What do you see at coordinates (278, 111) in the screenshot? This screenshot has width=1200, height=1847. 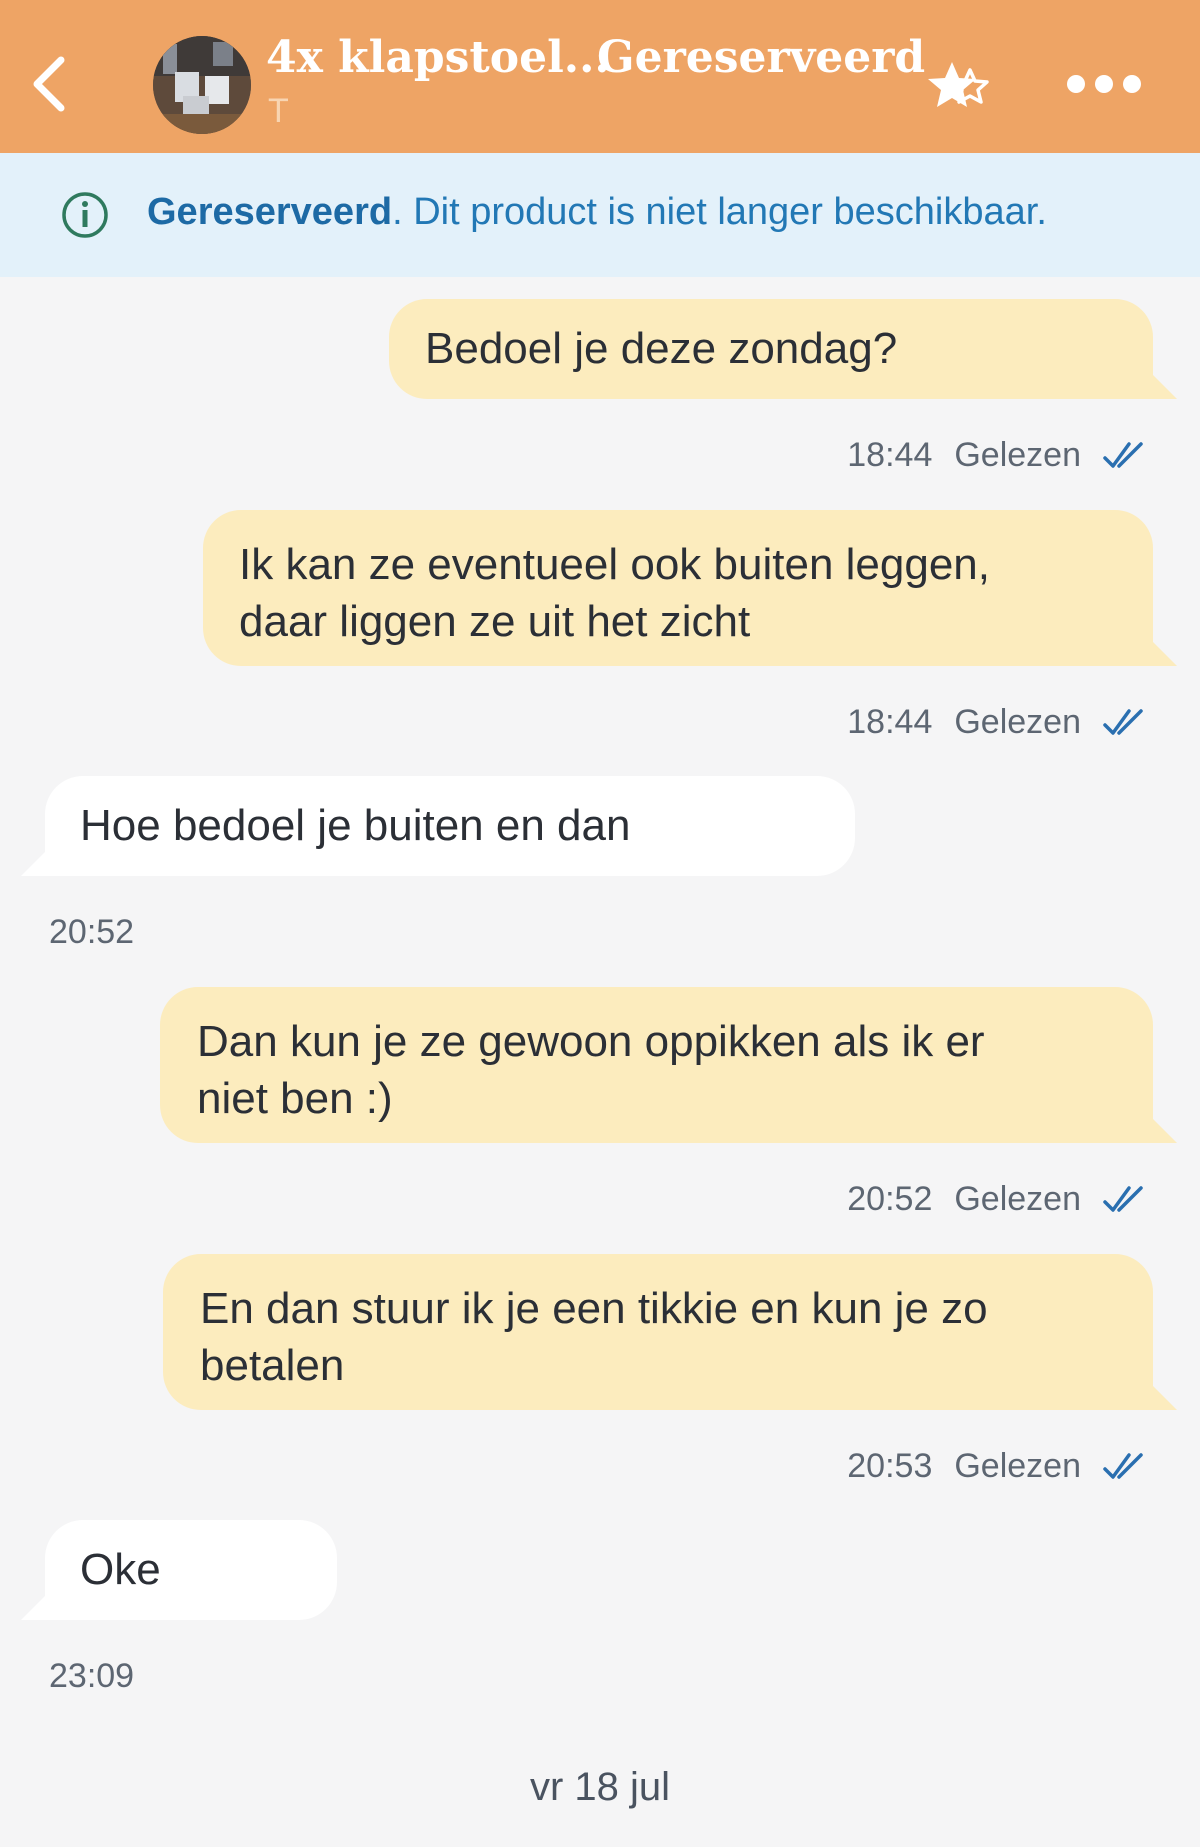 I see `conversation-partner-initial: T` at bounding box center [278, 111].